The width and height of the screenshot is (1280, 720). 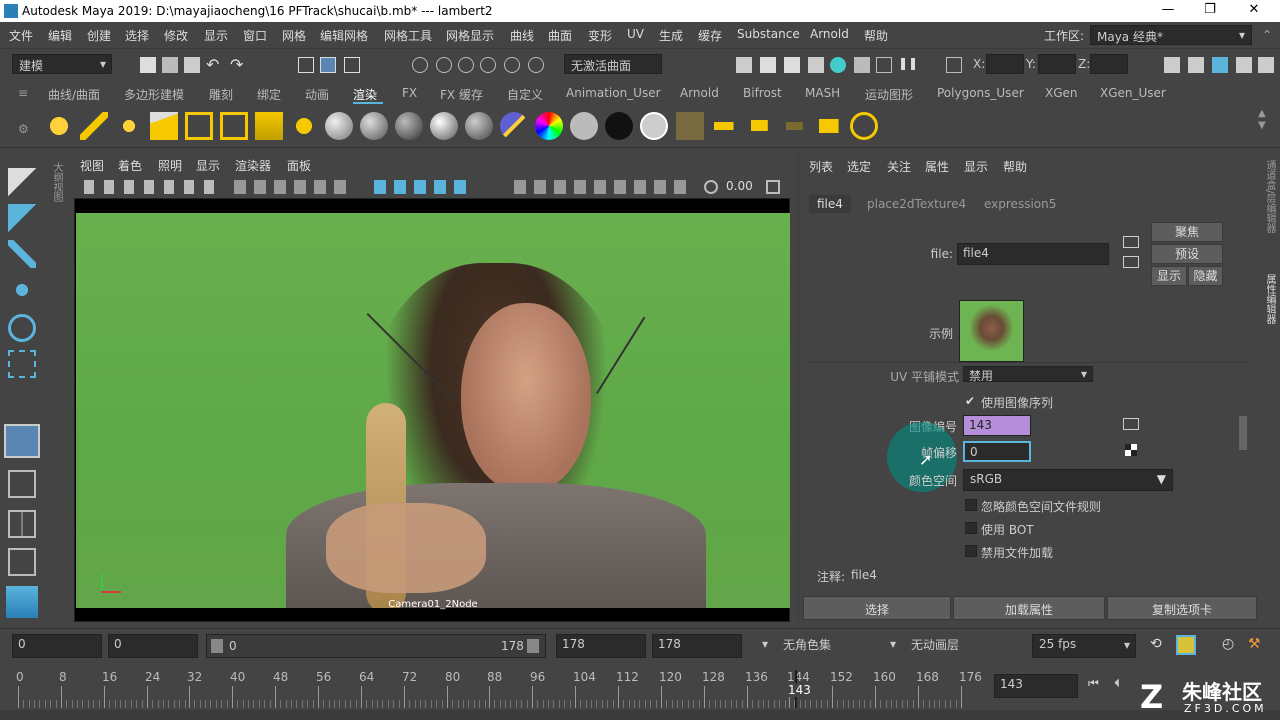 What do you see at coordinates (1005, 64) in the screenshot?
I see `x-coord-input` at bounding box center [1005, 64].